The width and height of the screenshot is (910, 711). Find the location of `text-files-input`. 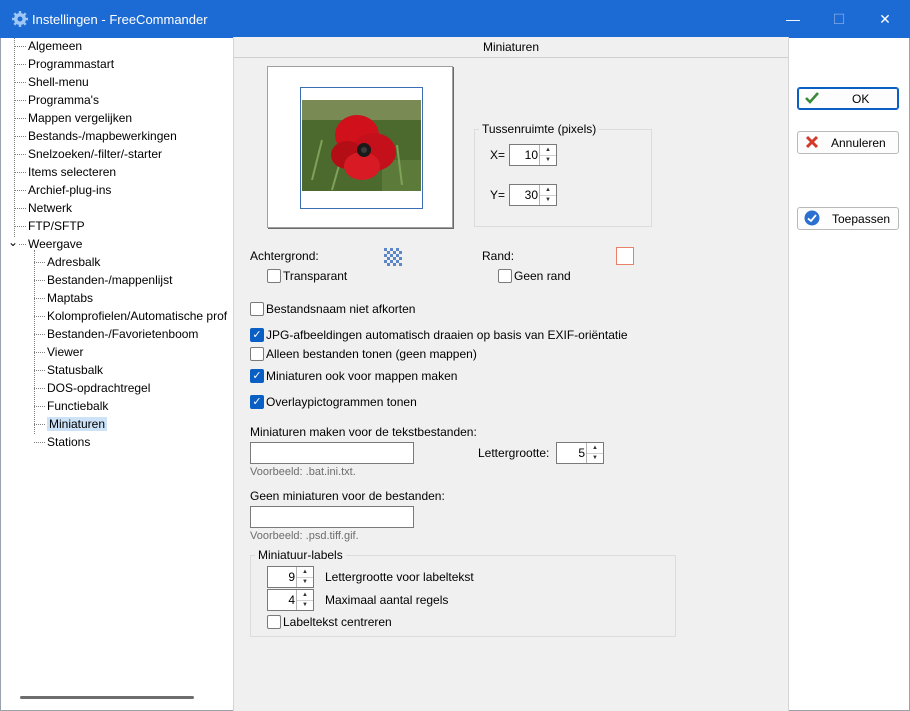

text-files-input is located at coordinates (332, 453).